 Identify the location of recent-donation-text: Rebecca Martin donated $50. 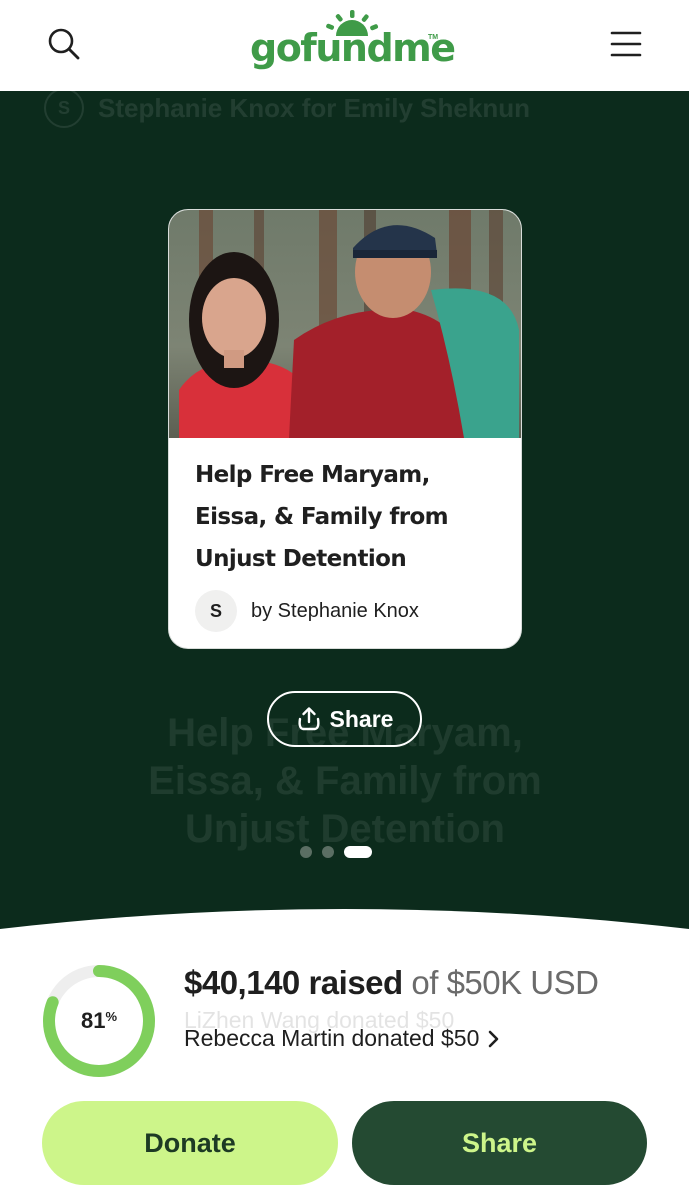
(332, 1038).